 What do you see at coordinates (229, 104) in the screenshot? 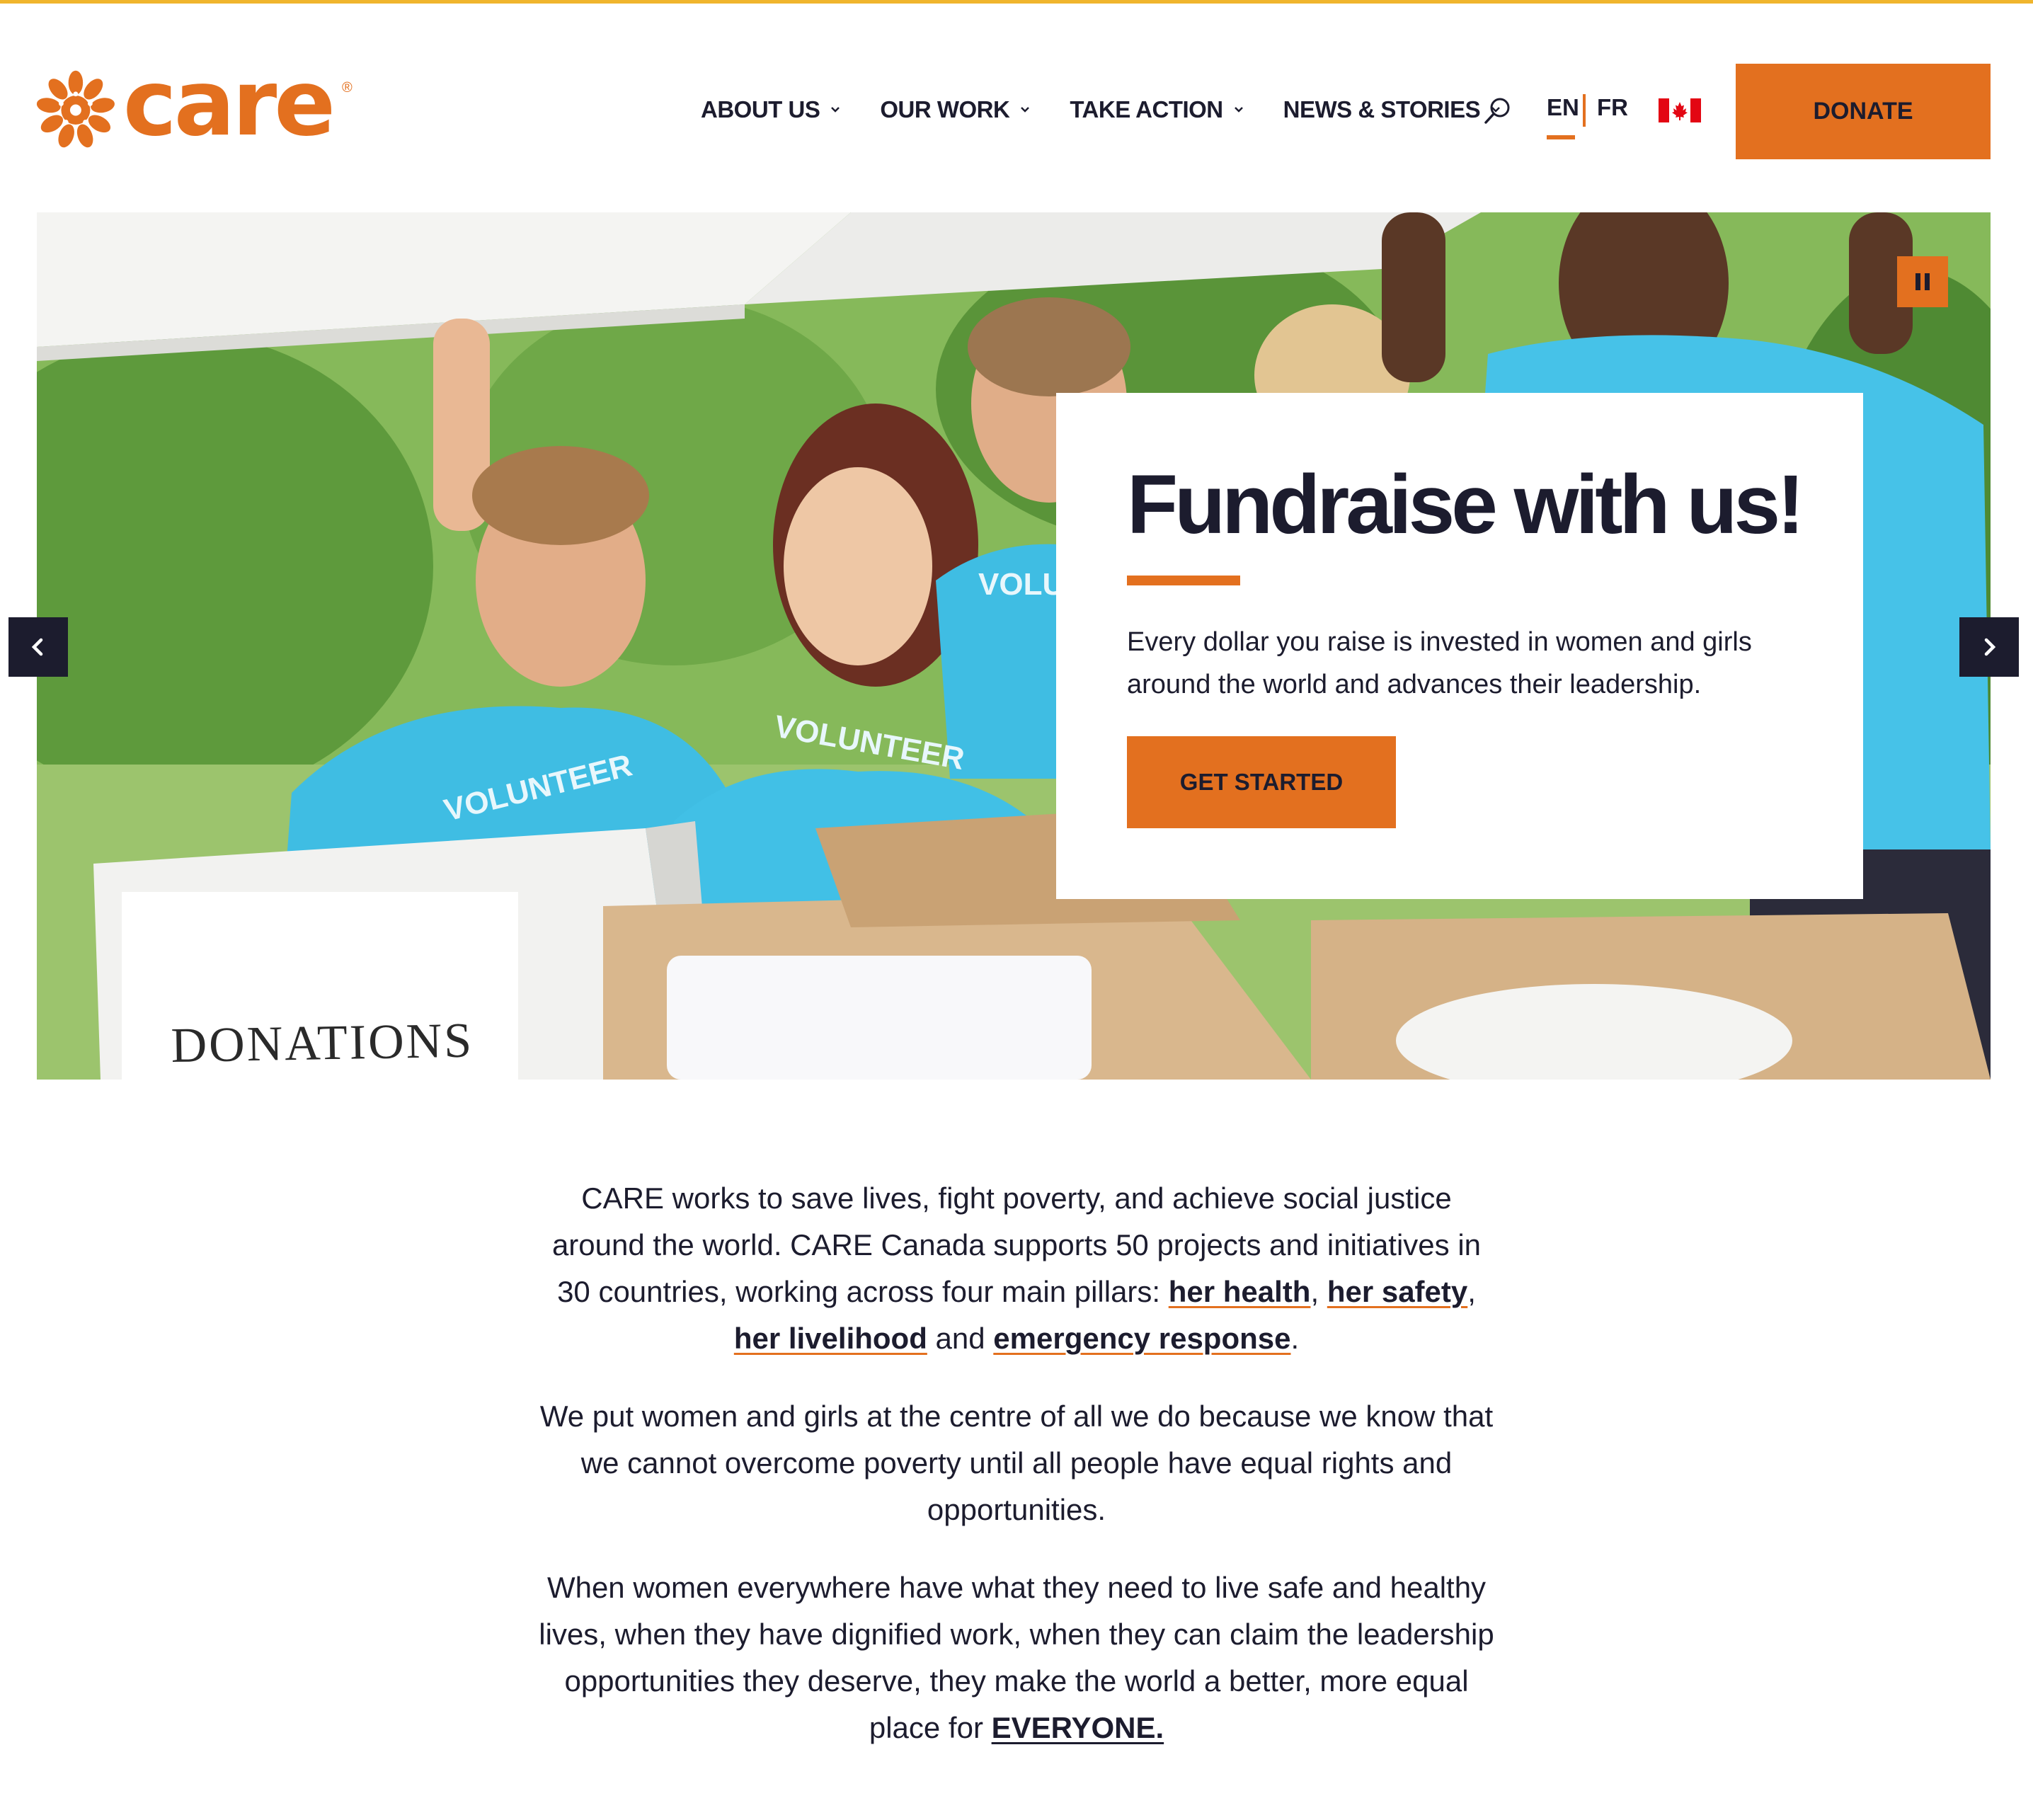
I see `logo-wordmark: care` at bounding box center [229, 104].